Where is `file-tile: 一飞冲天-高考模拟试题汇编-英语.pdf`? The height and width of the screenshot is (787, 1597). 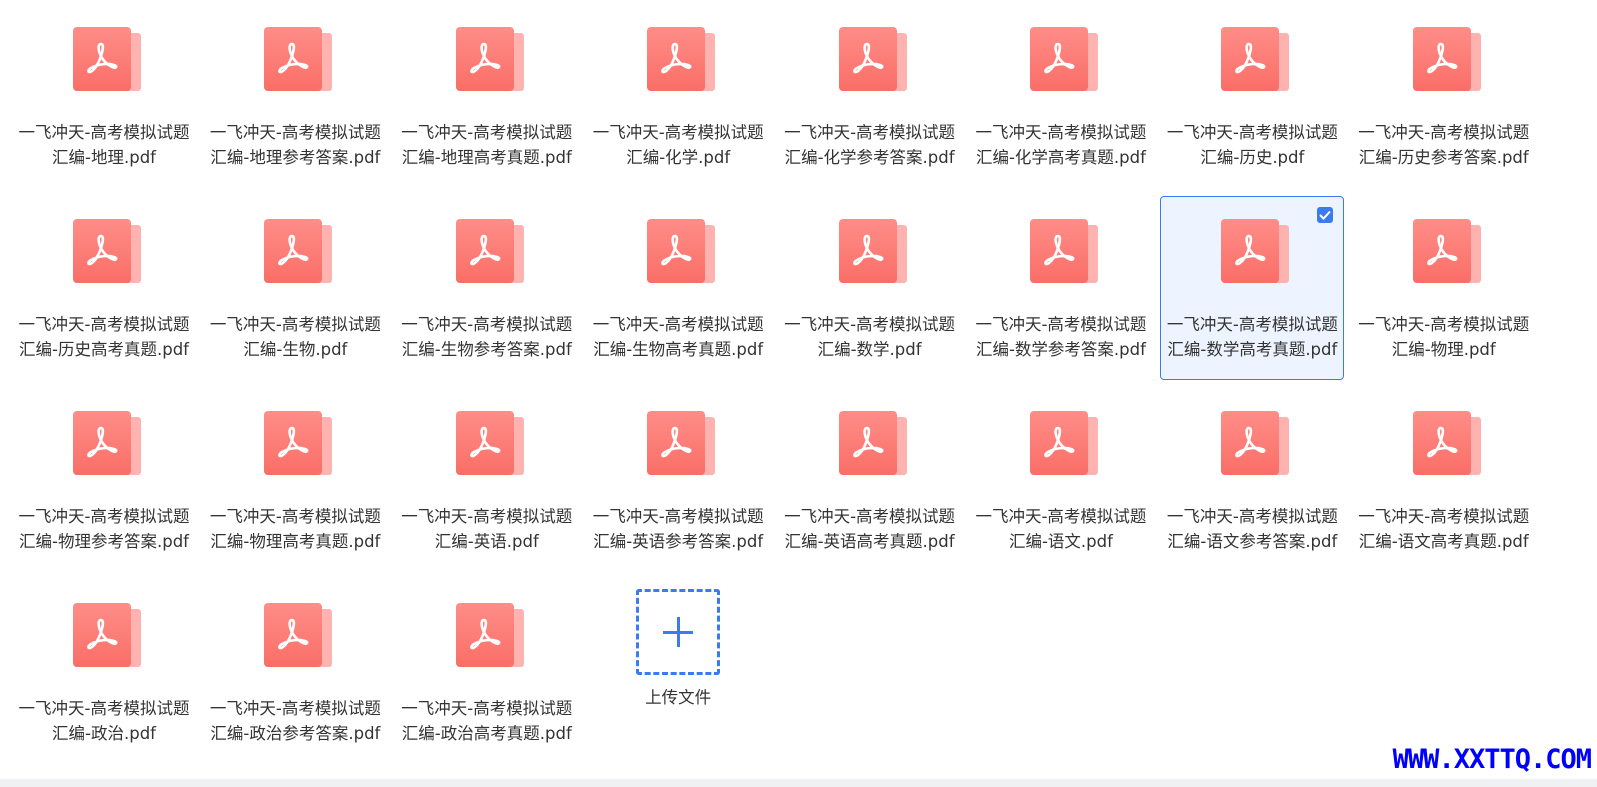
file-tile: 一飞冲天-高考模拟试题汇编-英语.pdf is located at coordinates (487, 480).